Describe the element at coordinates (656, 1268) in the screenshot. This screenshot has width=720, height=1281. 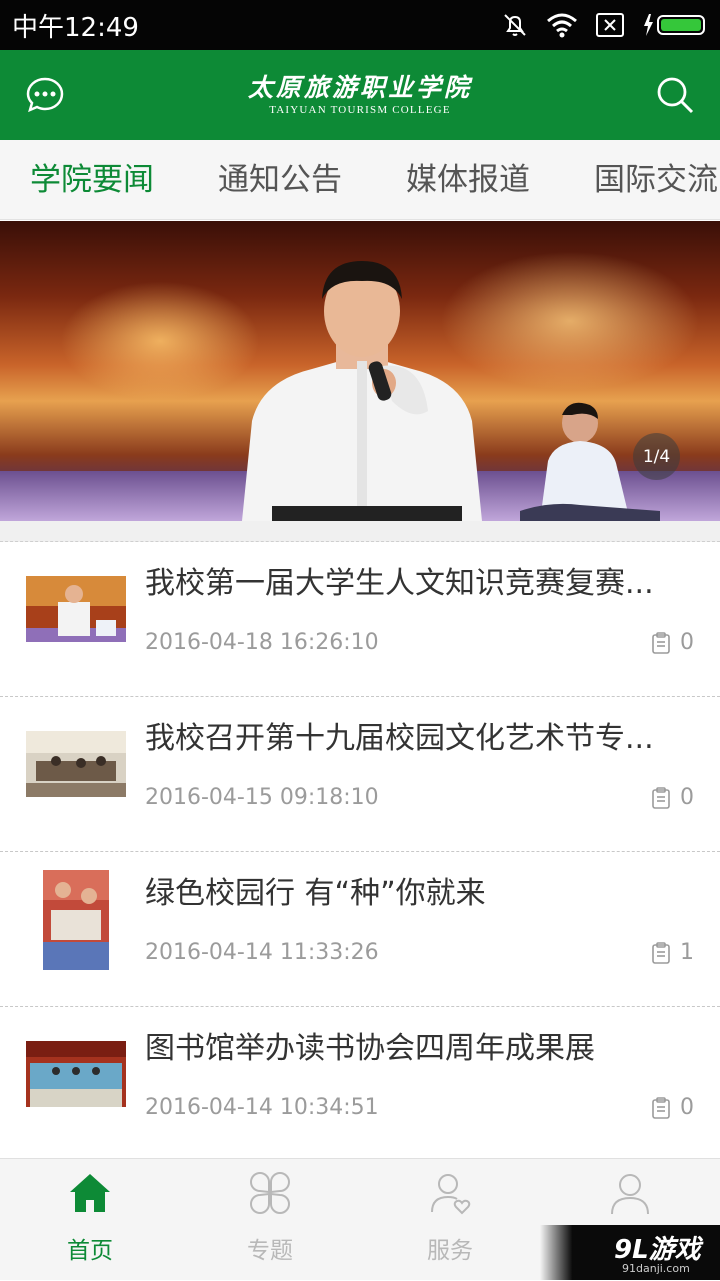
I see `watermark-url: 91danji.com` at that location.